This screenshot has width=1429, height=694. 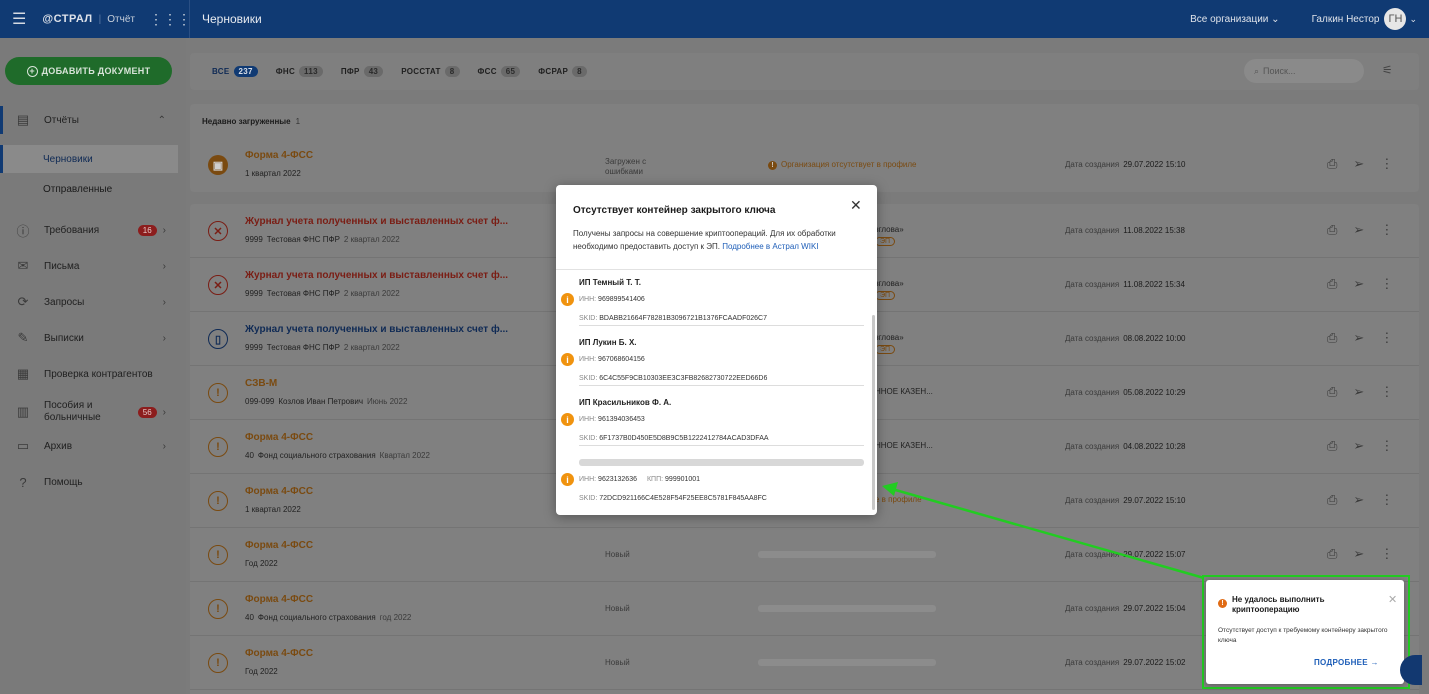 I want to click on org-selector: Все организации ⌄, so click(x=1234, y=19).